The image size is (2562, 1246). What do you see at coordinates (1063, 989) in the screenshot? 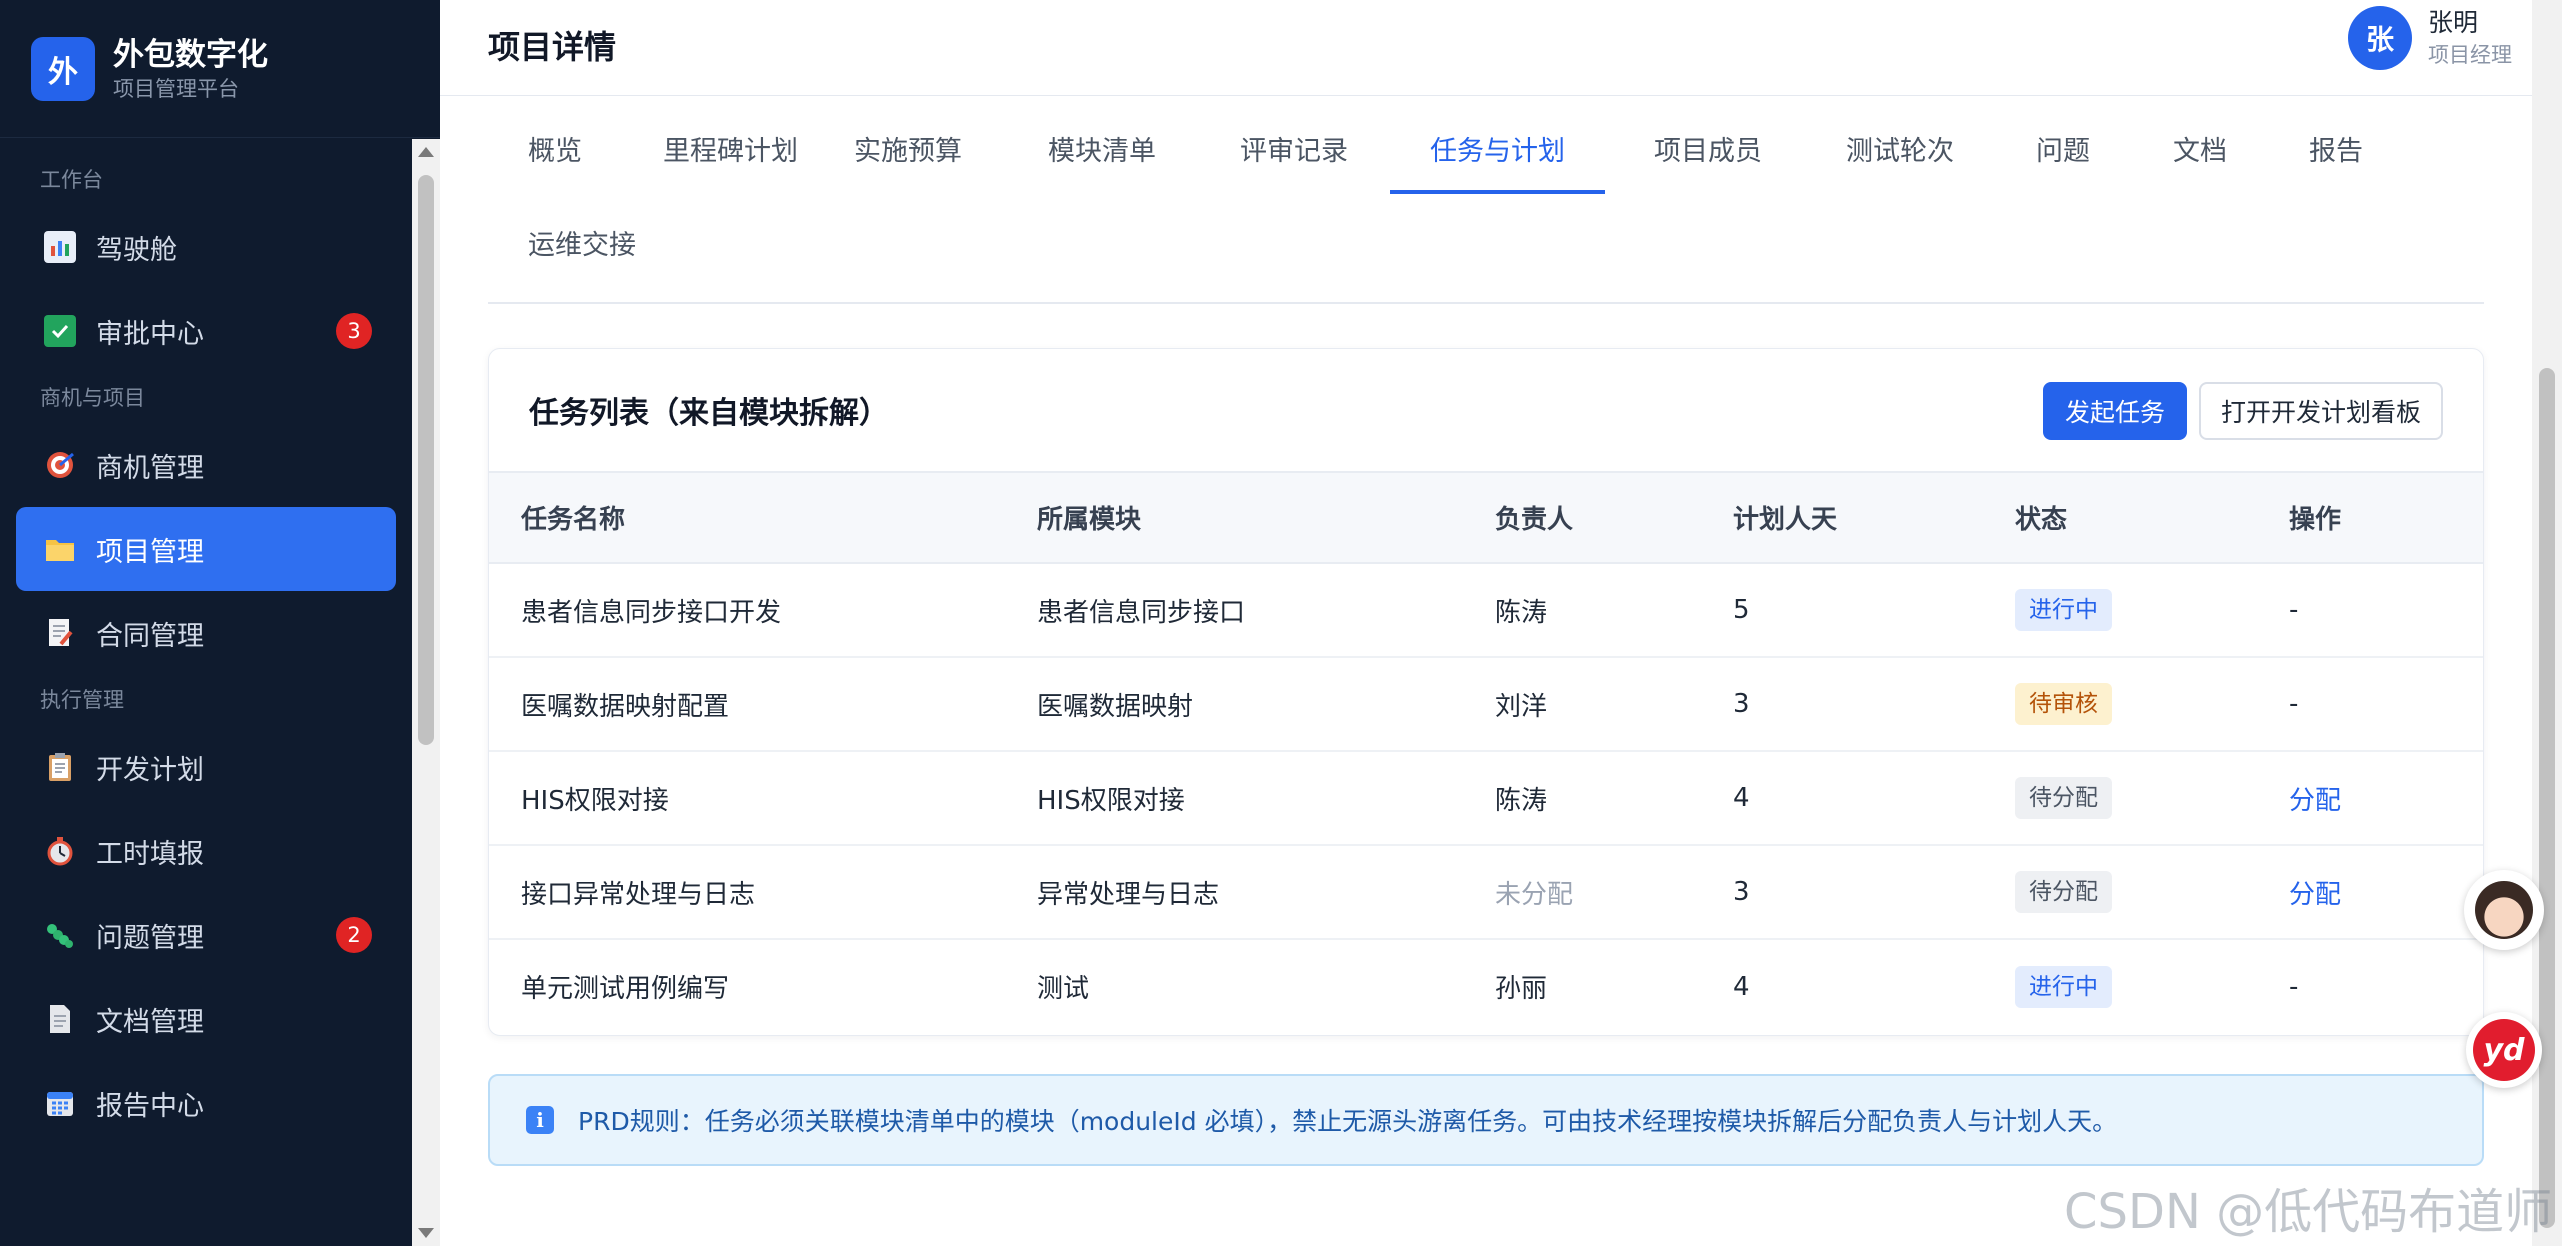
I see `module-cell: 测试` at bounding box center [1063, 989].